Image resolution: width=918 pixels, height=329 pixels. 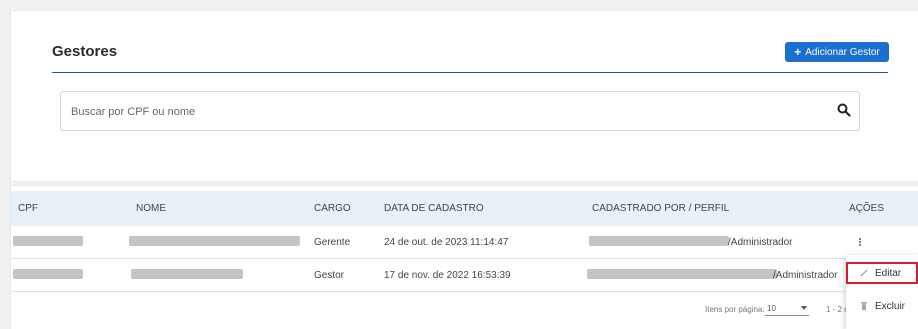 I want to click on column-header-acoes: AÇÕES, so click(x=867, y=208).